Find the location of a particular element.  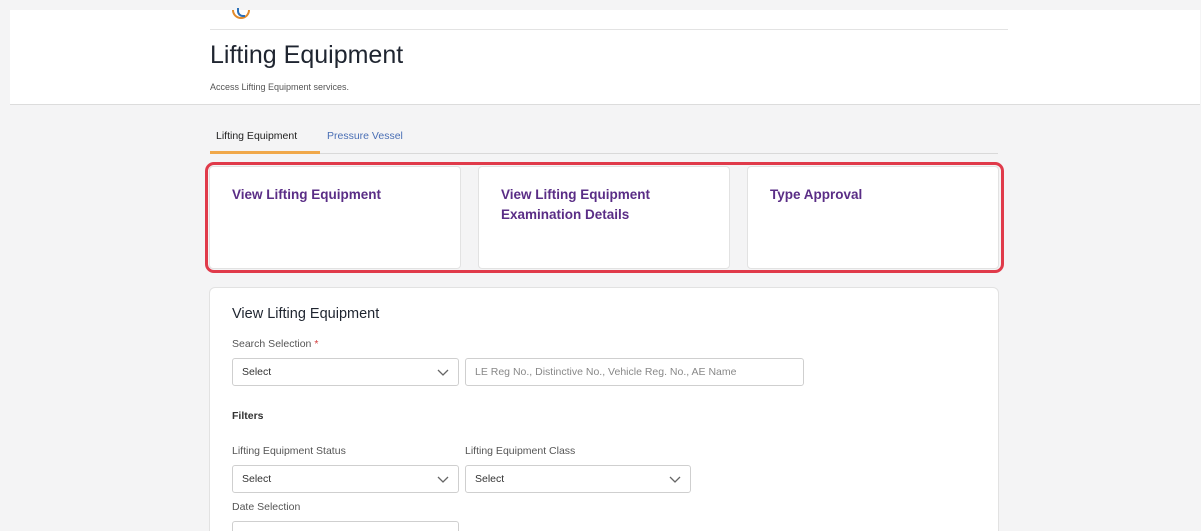

status-label: Lifting Equipment Status is located at coordinates (289, 451).